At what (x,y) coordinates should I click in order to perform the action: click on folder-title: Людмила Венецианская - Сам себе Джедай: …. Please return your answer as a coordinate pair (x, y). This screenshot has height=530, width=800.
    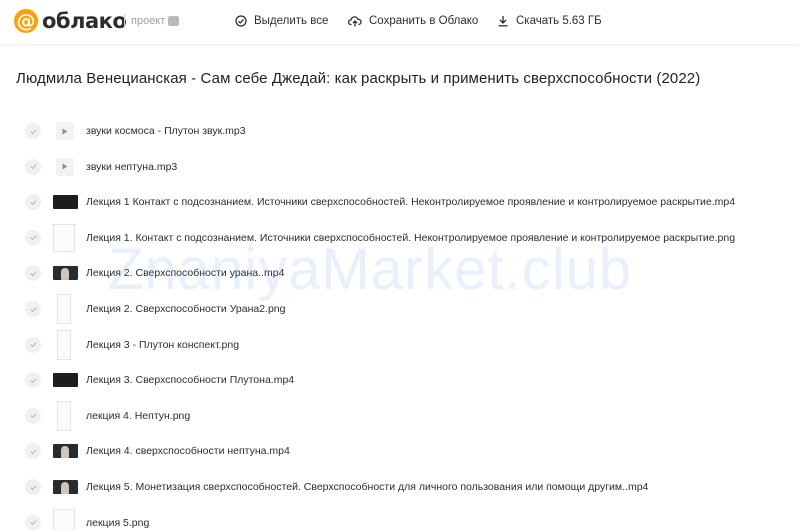
    Looking at the image, I should click on (358, 78).